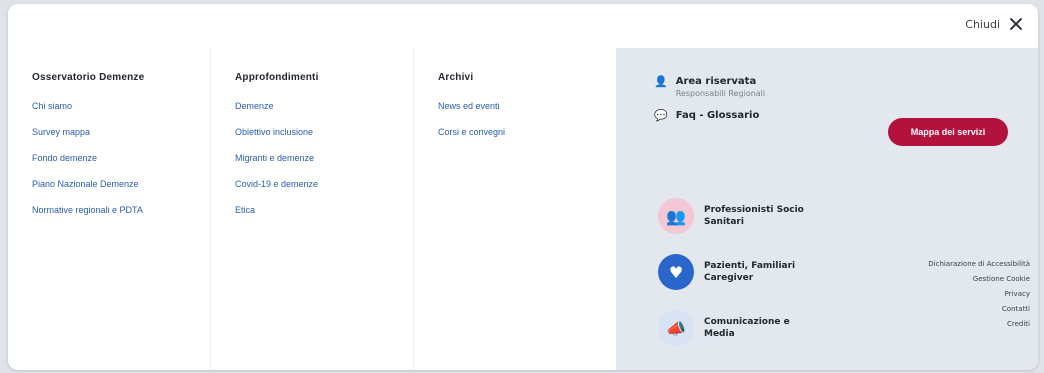 The image size is (1044, 373). Describe the element at coordinates (676, 272) in the screenshot. I see `patients-icon: ♥` at that location.